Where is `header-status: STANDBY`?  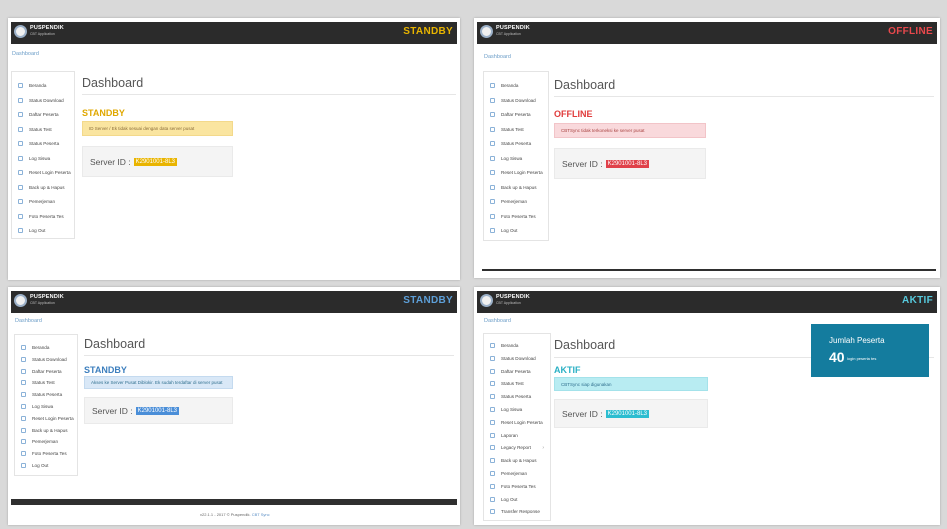 header-status: STANDBY is located at coordinates (428, 300).